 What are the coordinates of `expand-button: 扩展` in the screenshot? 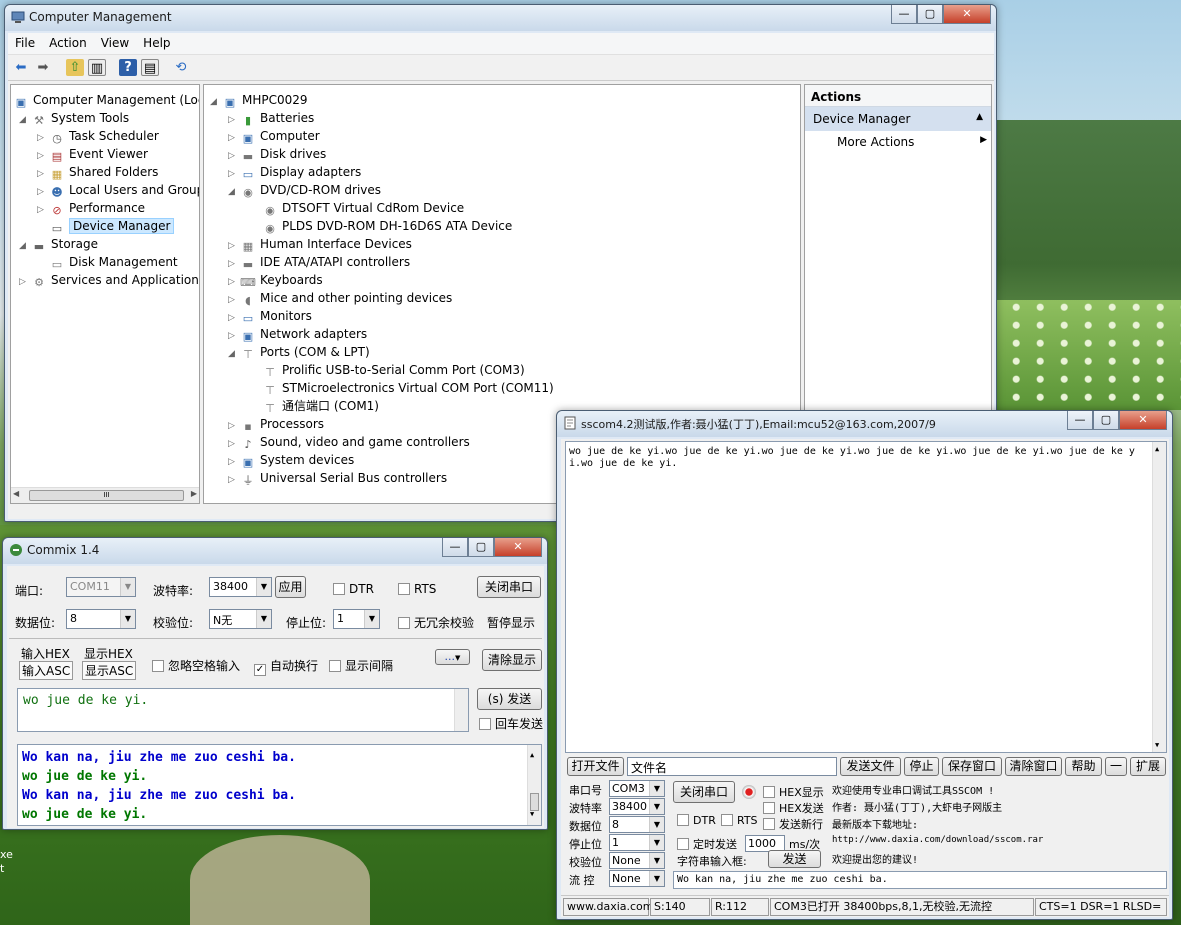 It's located at (1148, 766).